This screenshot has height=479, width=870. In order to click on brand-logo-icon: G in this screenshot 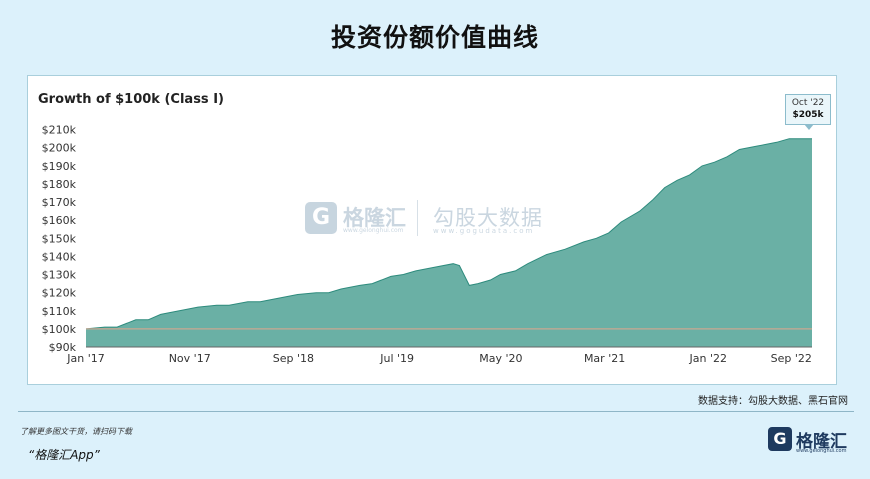, I will do `click(780, 439)`.